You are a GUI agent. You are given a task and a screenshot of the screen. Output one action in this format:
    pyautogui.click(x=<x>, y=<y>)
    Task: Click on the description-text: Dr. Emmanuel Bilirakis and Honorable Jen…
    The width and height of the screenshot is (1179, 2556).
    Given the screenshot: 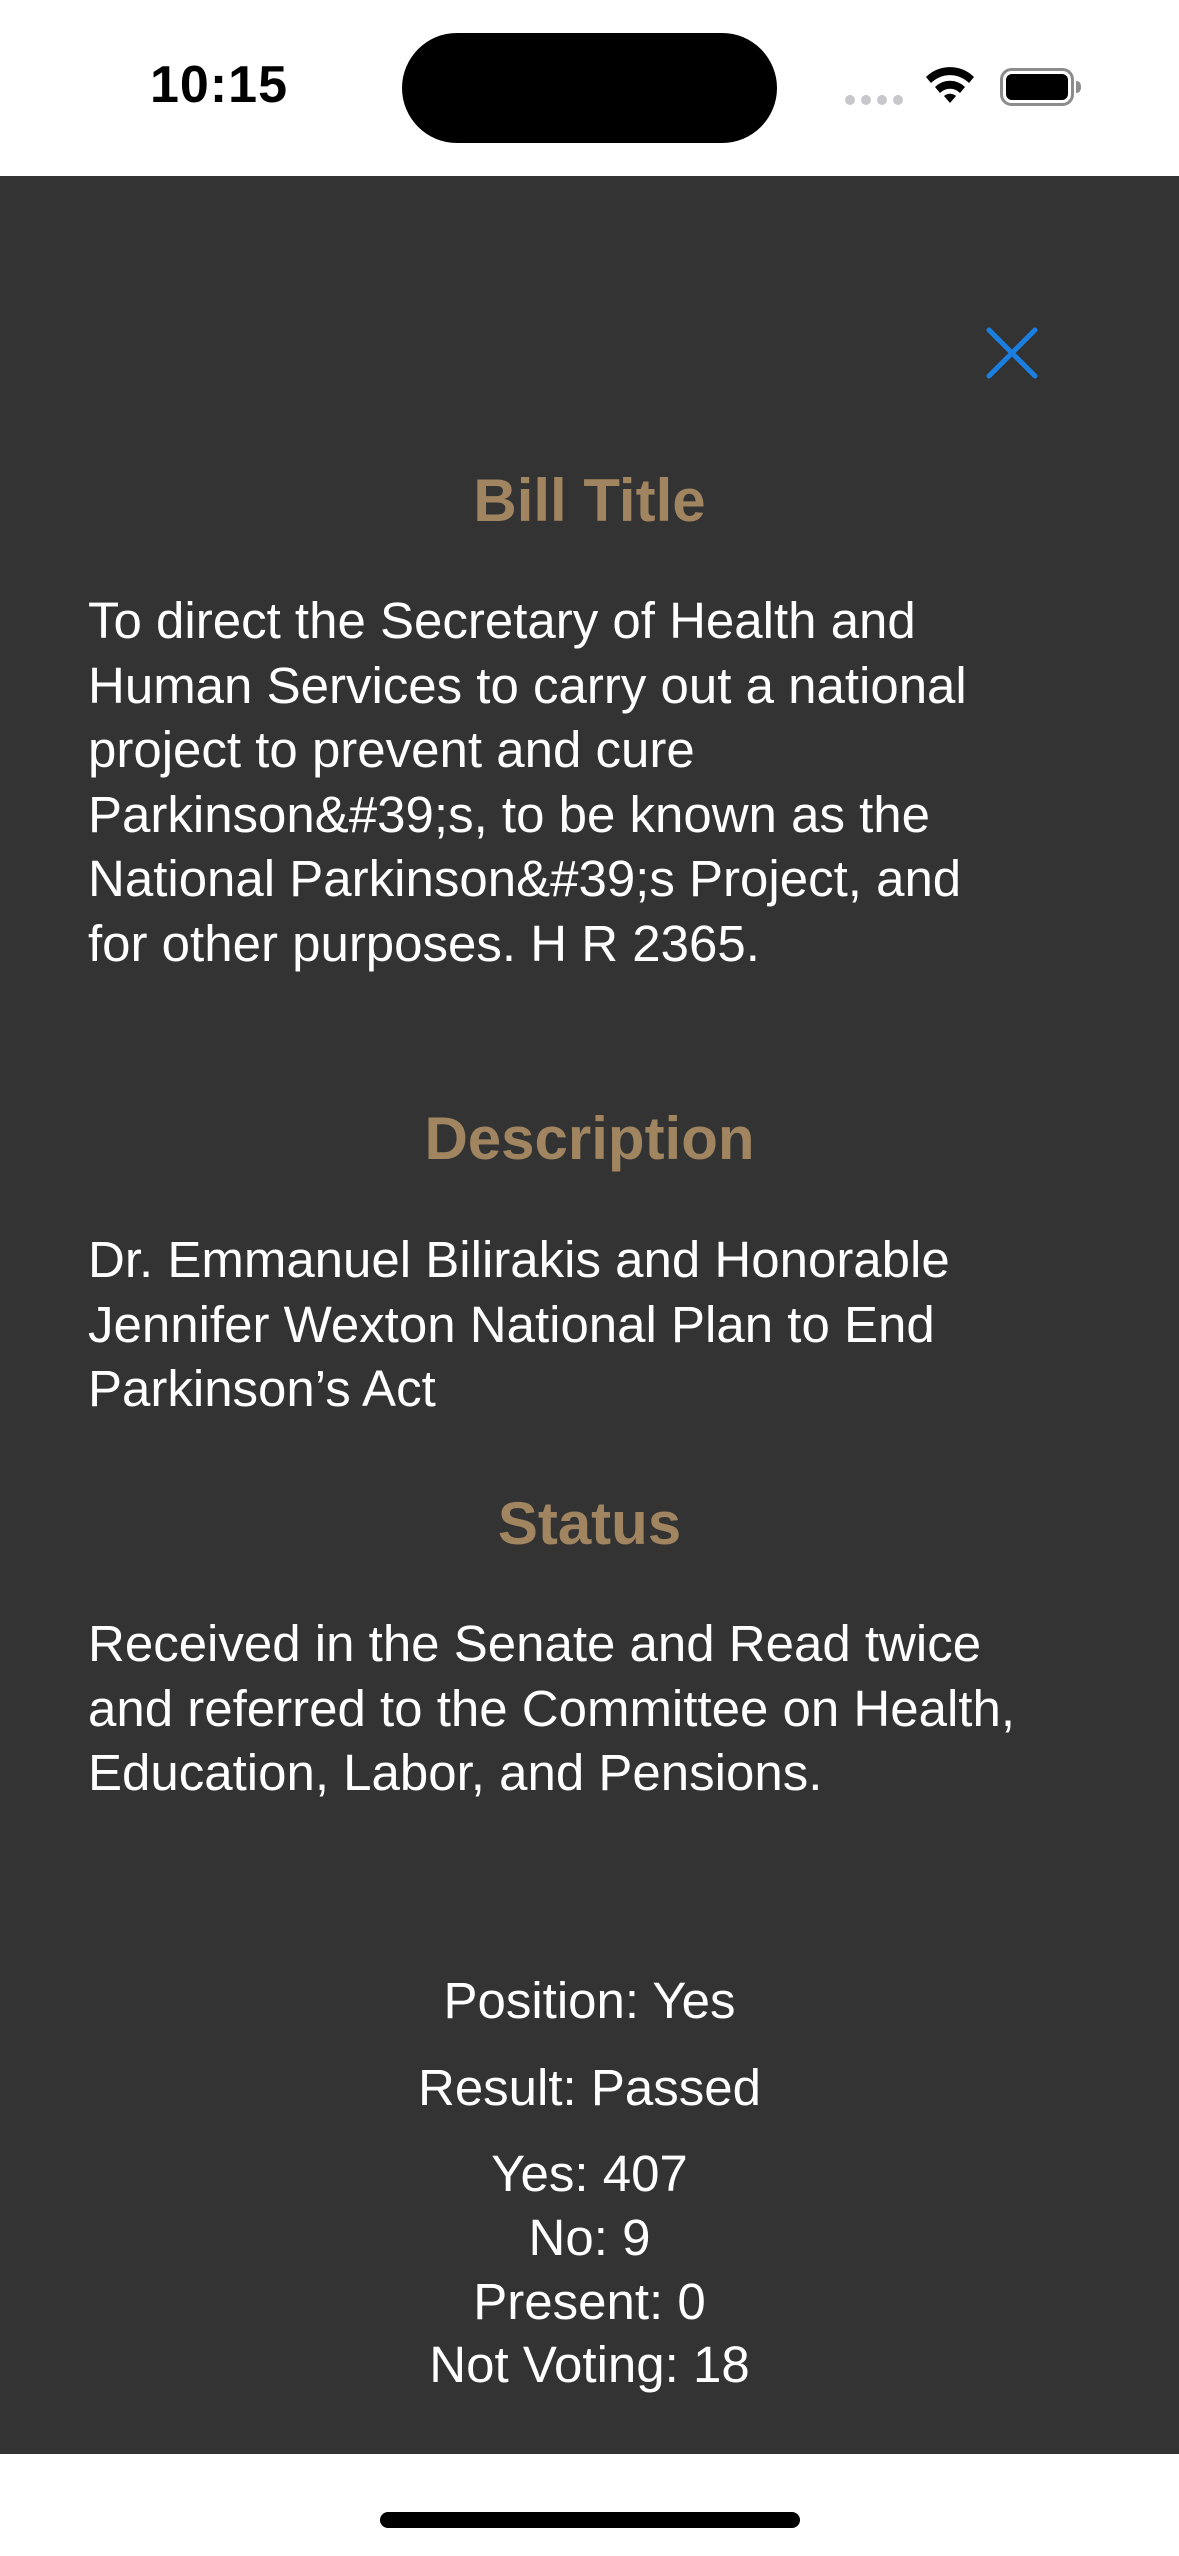 What is the action you would take?
    pyautogui.click(x=593, y=1325)
    